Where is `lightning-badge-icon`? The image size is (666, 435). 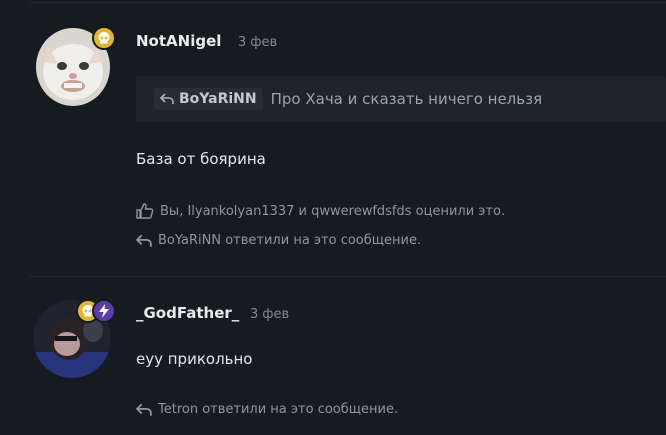 lightning-badge-icon is located at coordinates (104, 311).